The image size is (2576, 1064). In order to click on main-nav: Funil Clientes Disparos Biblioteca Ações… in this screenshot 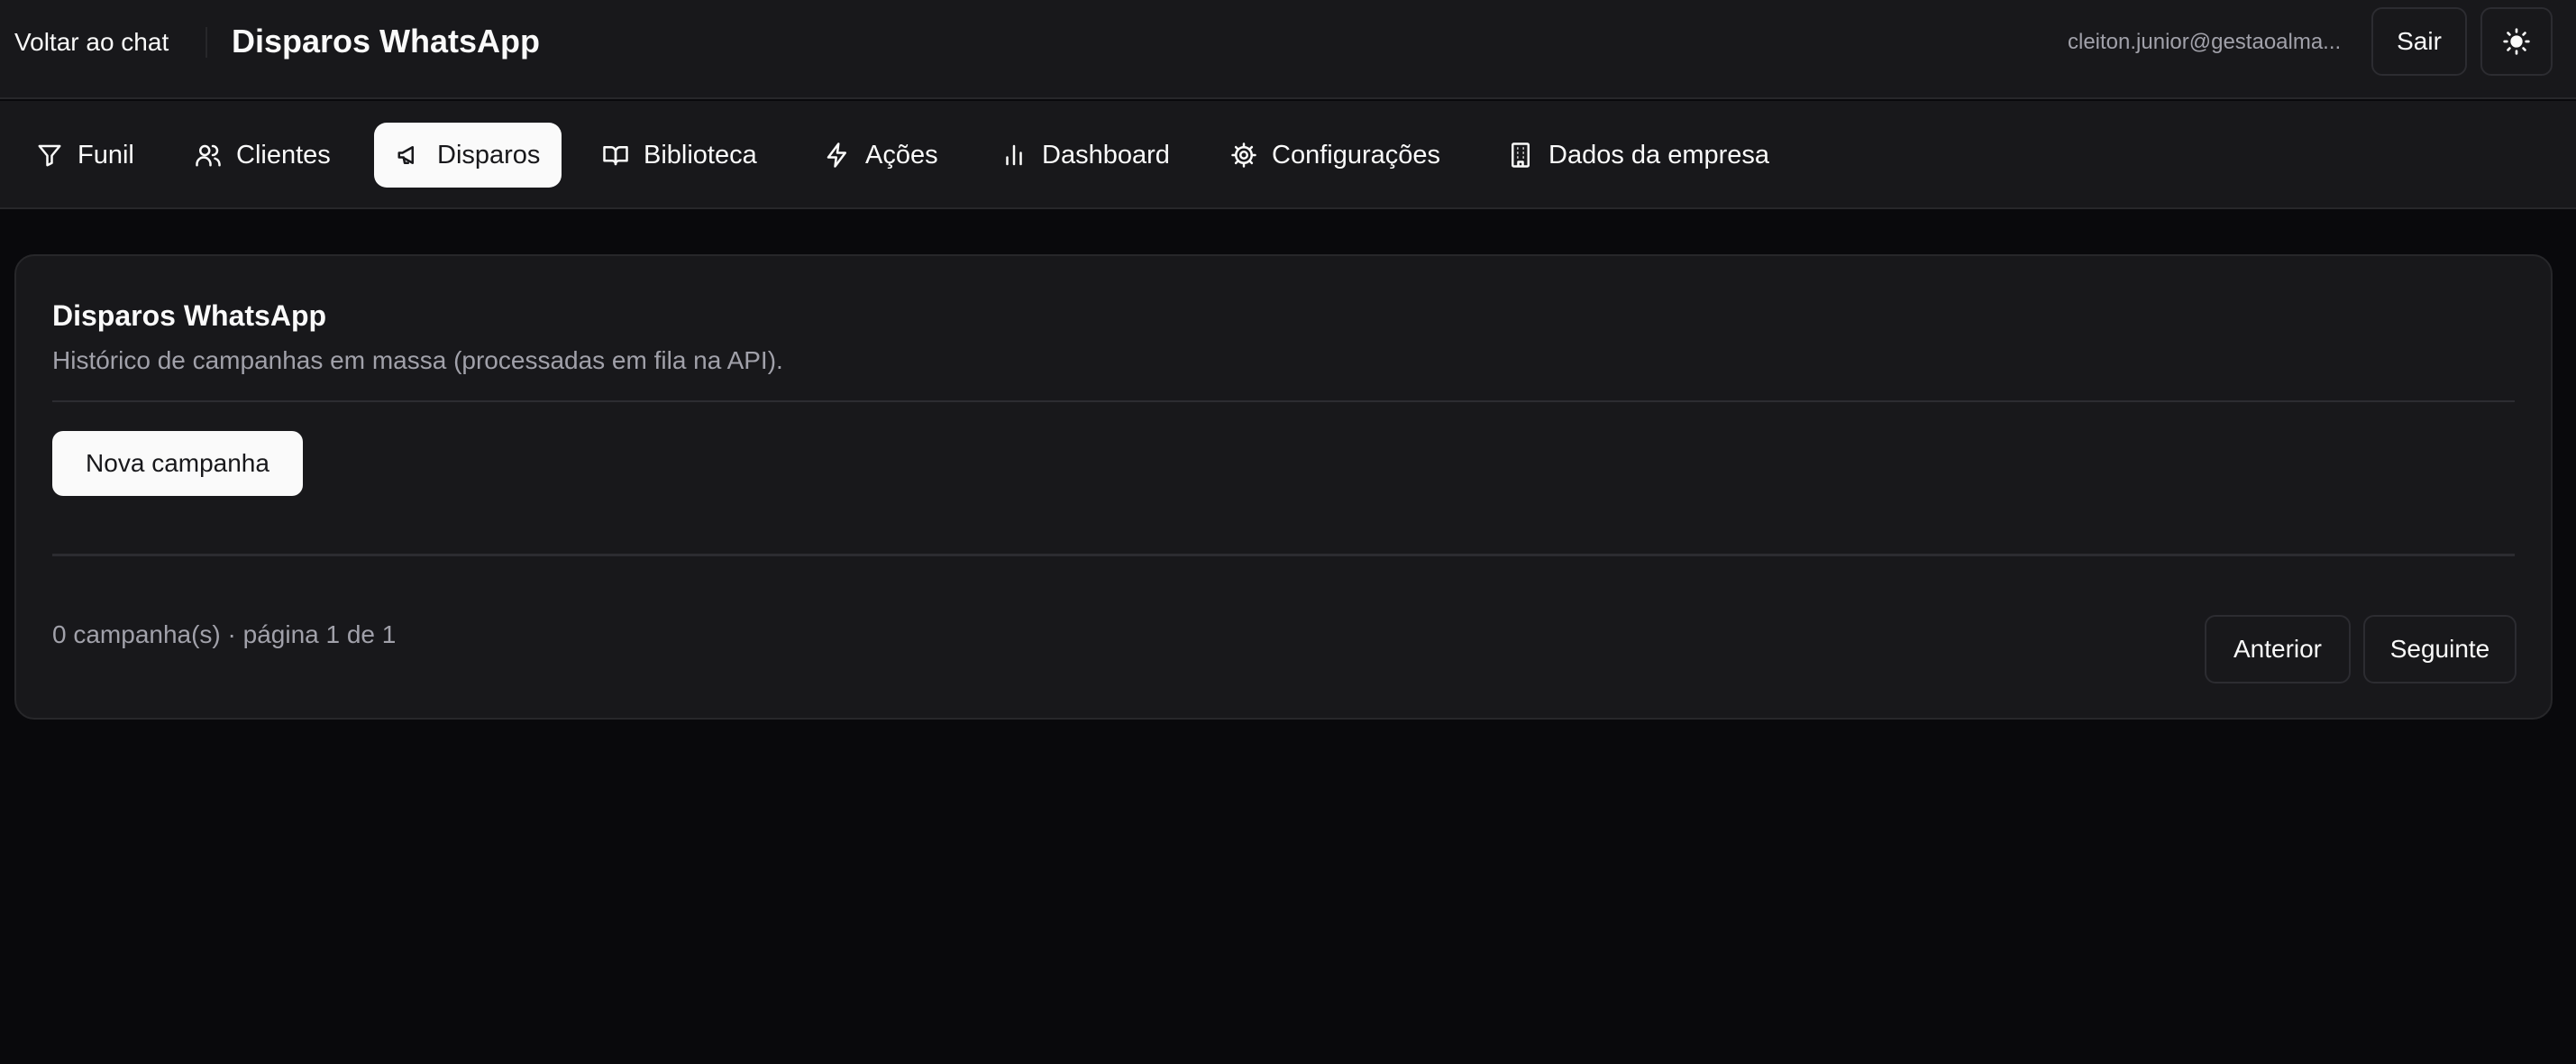, I will do `click(1288, 155)`.